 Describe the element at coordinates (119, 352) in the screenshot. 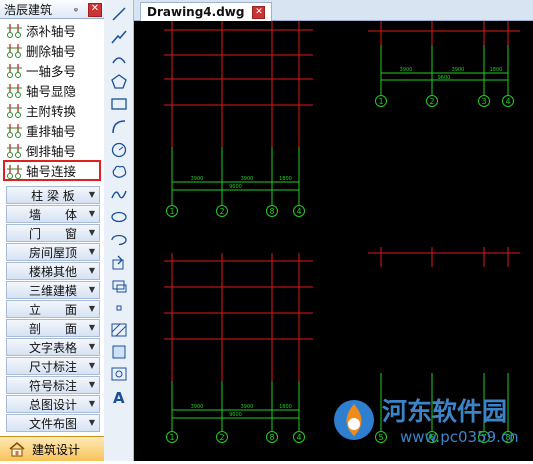

I see `region-icon` at that location.